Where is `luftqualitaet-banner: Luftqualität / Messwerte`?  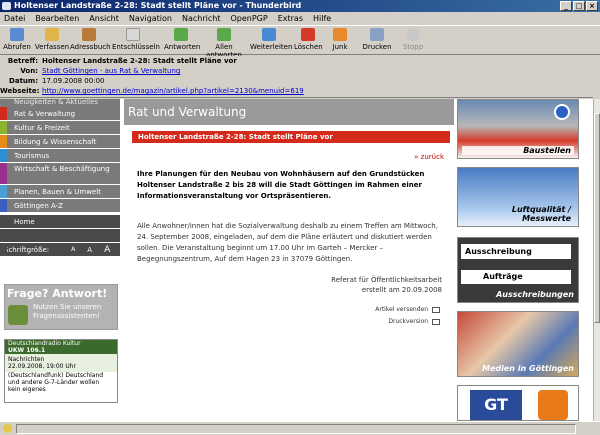 luftqualitaet-banner: Luftqualität / Messwerte is located at coordinates (518, 197).